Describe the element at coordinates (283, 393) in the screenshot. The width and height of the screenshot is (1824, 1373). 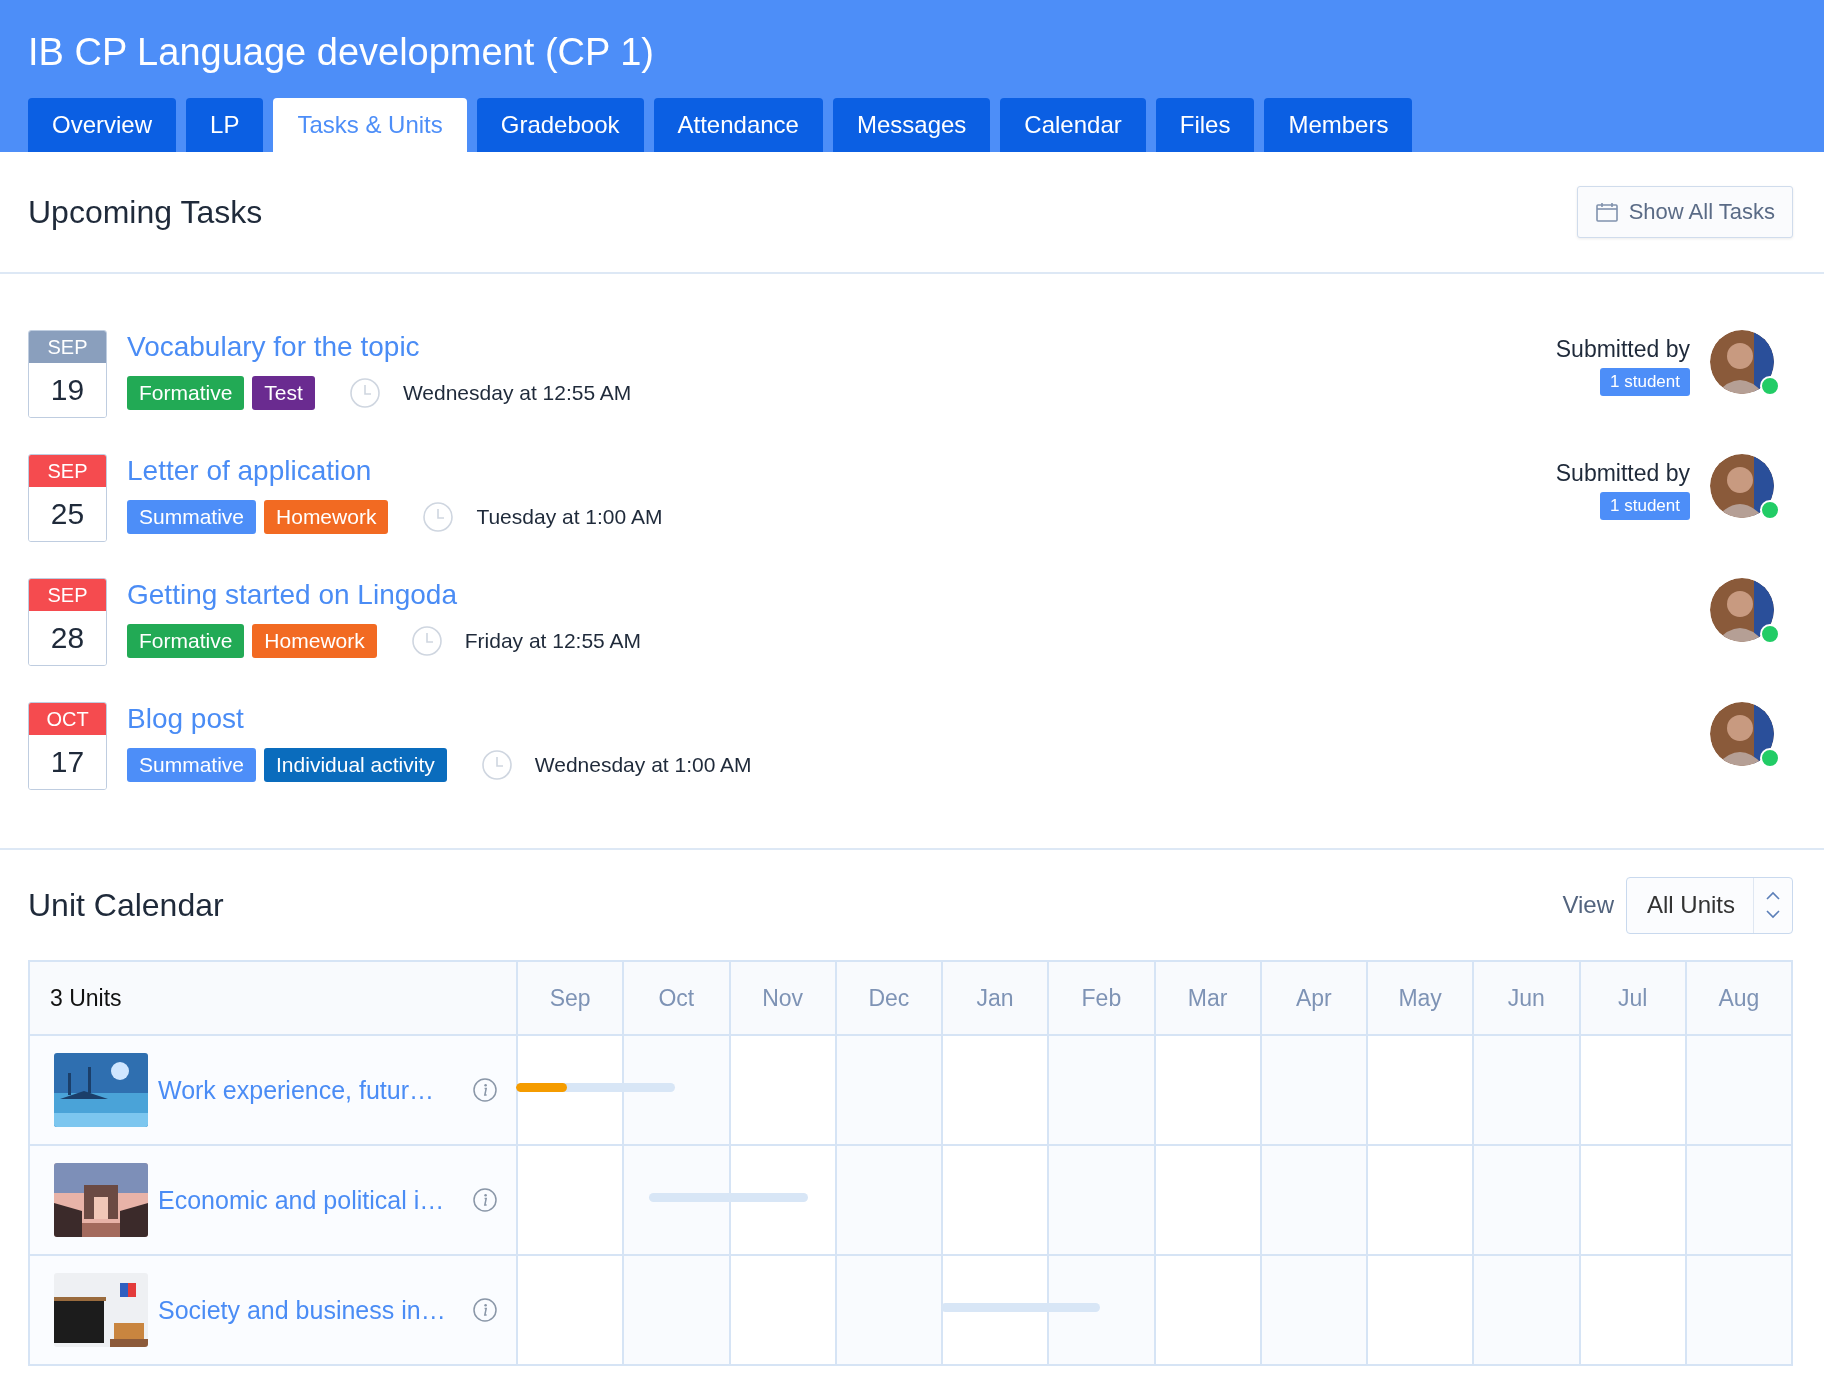
I see `tag: Test` at that location.